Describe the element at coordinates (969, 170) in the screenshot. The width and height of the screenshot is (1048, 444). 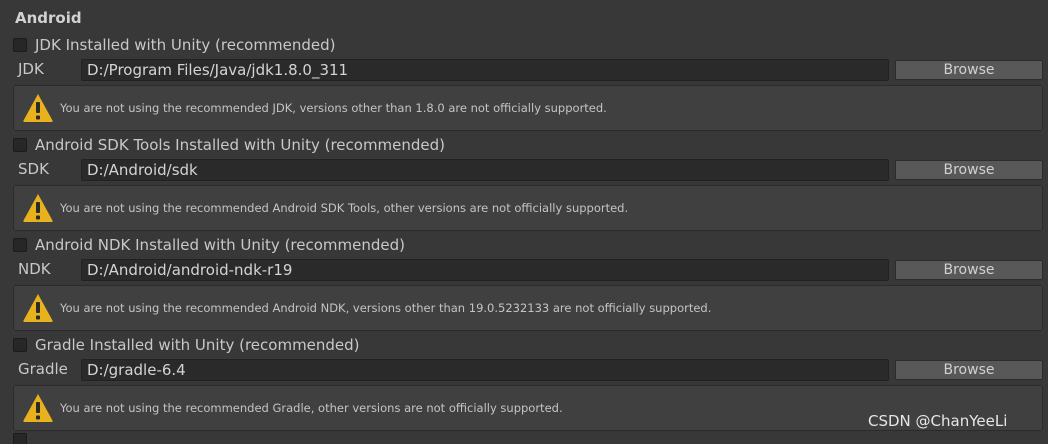
I see `sdk-browse-button: Browse` at that location.